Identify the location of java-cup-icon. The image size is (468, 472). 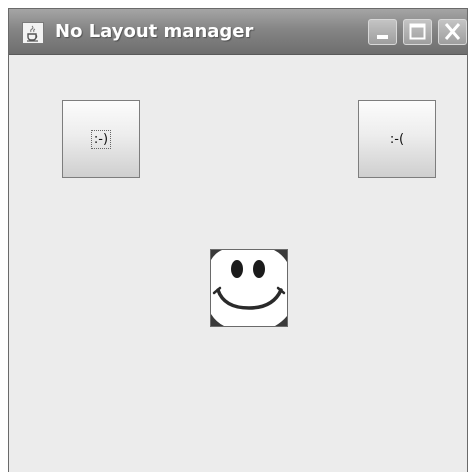
(33, 33).